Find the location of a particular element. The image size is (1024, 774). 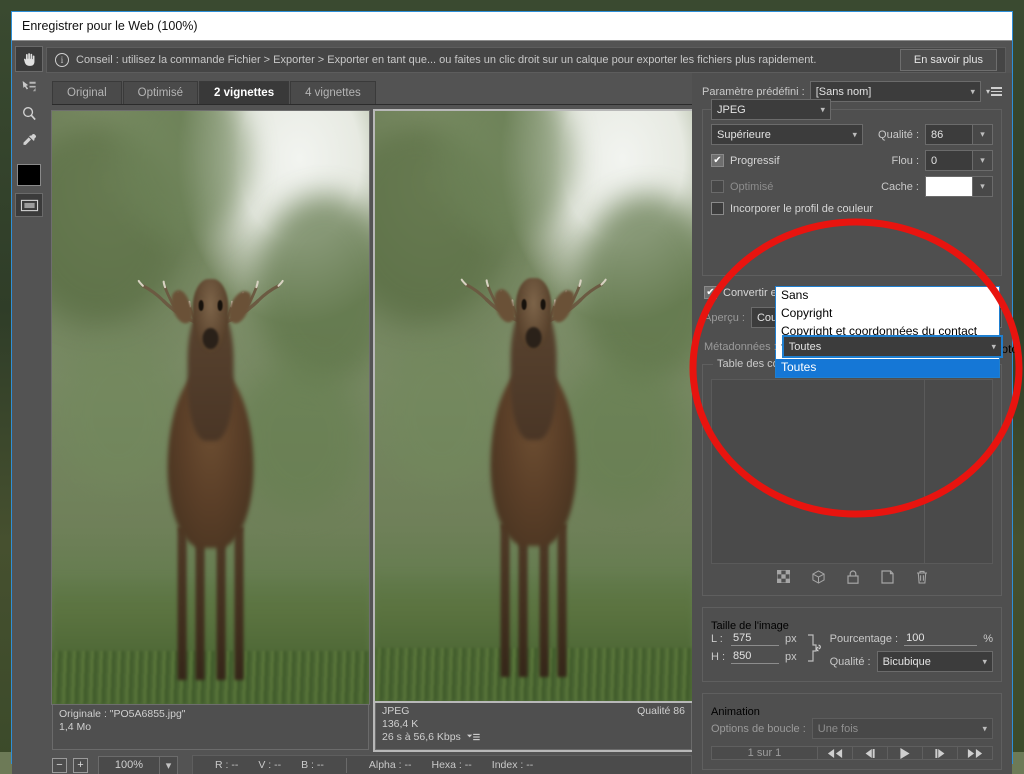

zoom-in-button: + is located at coordinates (80, 765).